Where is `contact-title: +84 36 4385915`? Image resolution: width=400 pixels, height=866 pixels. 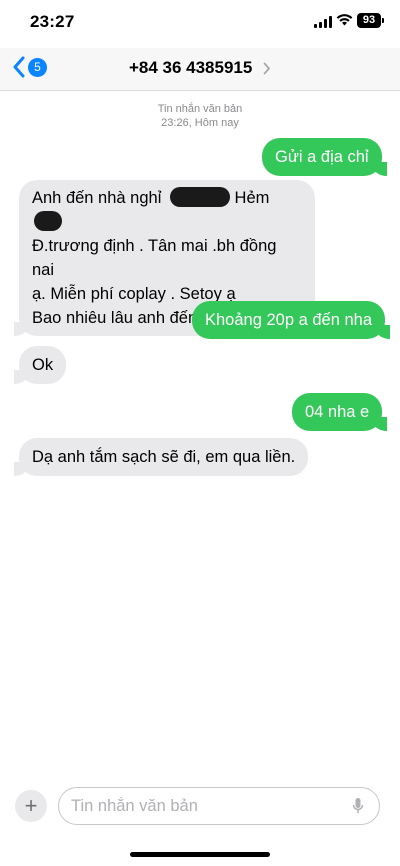 contact-title: +84 36 4385915 is located at coordinates (200, 68).